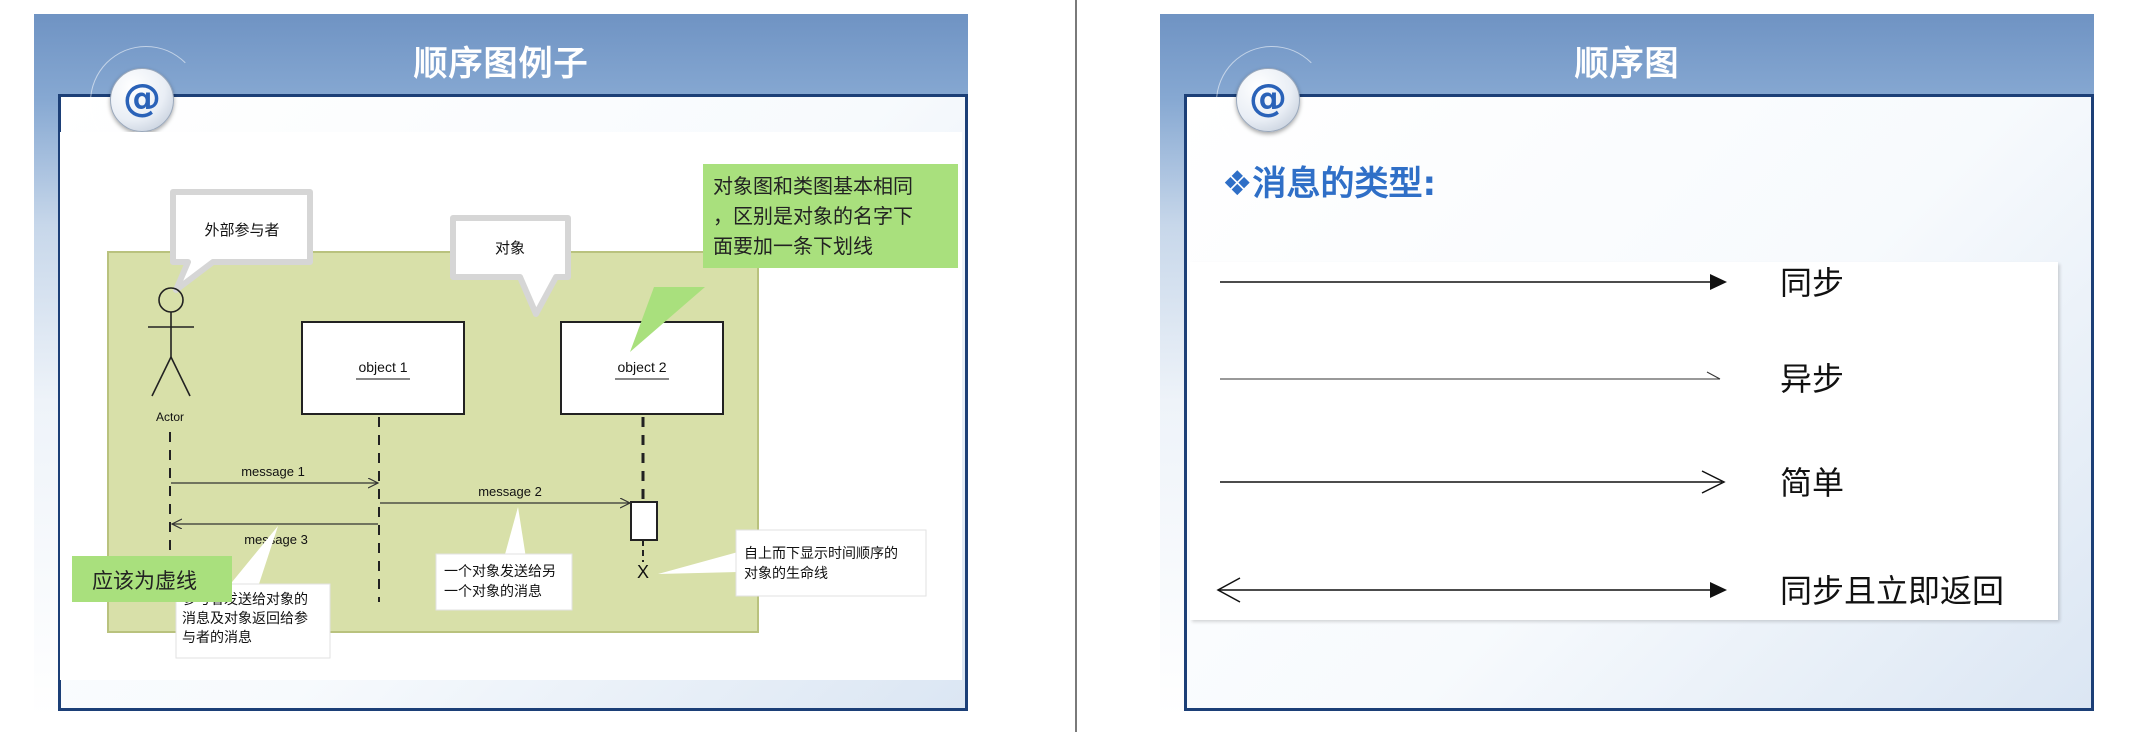 The width and height of the screenshot is (2150, 732). Describe the element at coordinates (1812, 379) in the screenshot. I see `message-type-label: 异步` at that location.